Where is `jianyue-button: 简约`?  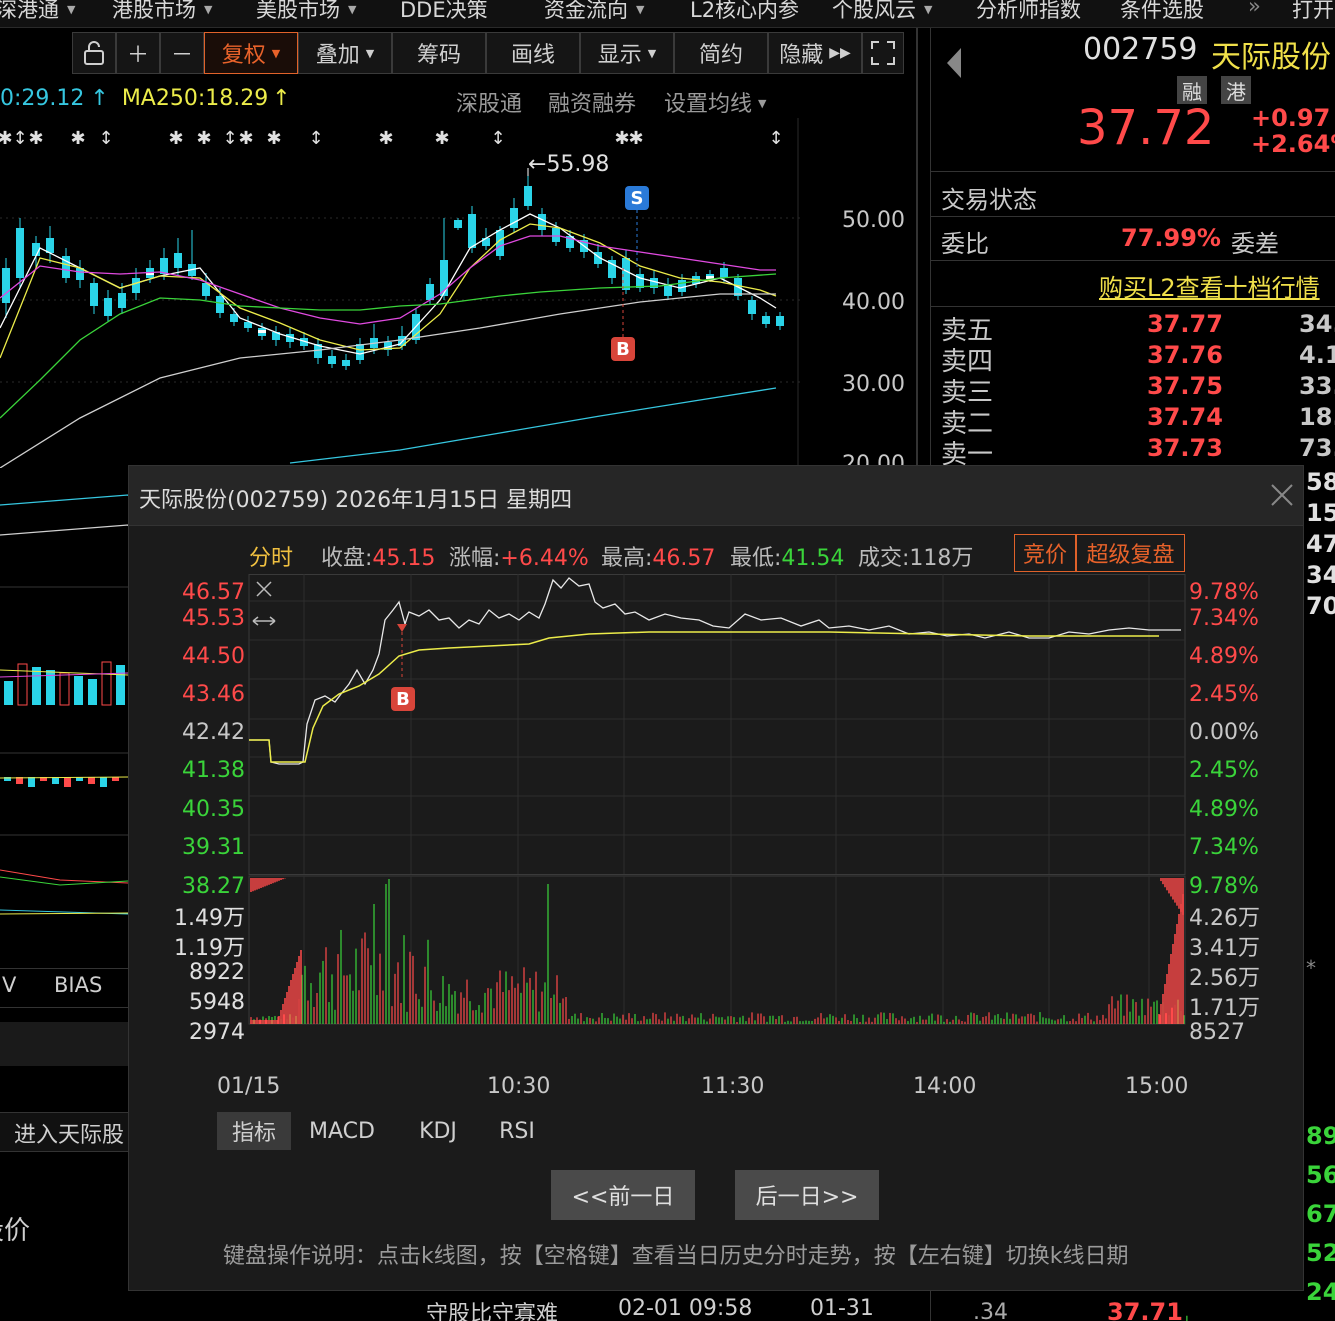
jianyue-button: 简约 is located at coordinates (721, 53).